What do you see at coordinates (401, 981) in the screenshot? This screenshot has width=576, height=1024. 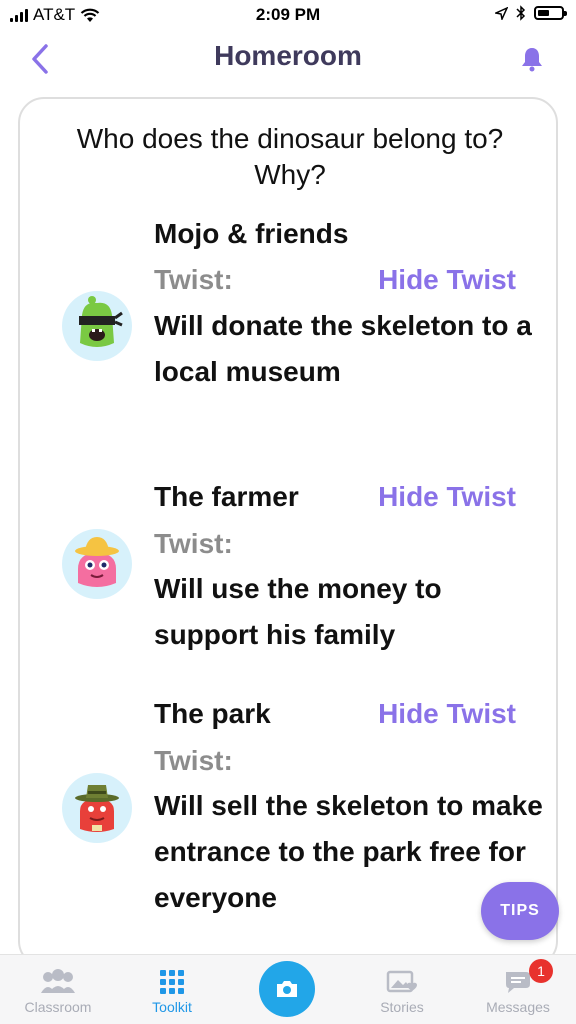 I see `stories-icon` at bounding box center [401, 981].